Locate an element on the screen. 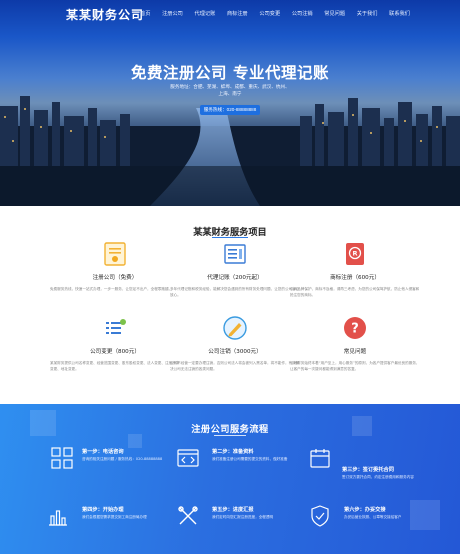 Image resolution: width=460 pixels, height=554 pixels. bar-chart-icon is located at coordinates (58, 518).